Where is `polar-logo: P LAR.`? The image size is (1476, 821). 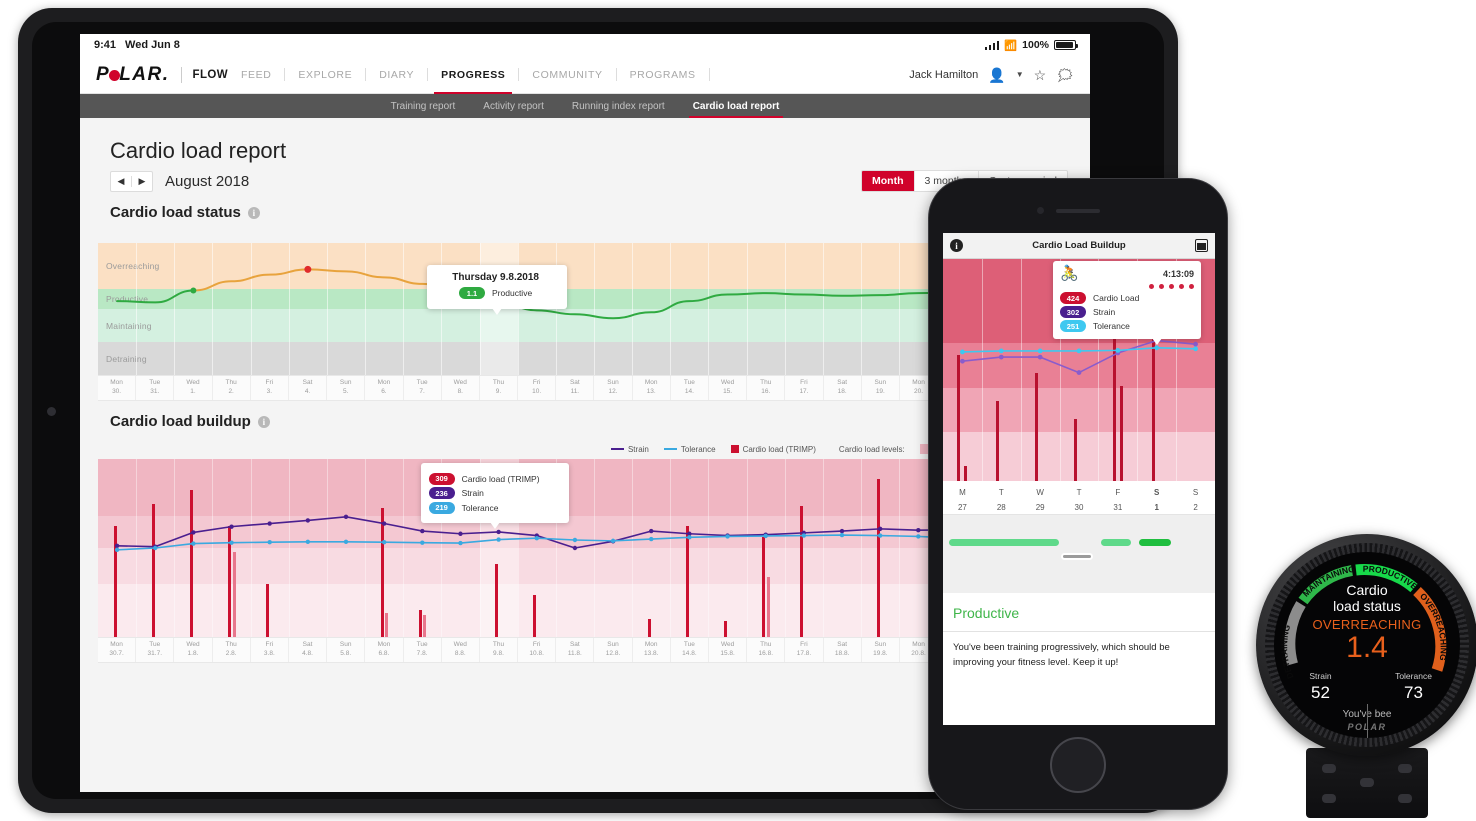 polar-logo: P LAR. is located at coordinates (133, 75).